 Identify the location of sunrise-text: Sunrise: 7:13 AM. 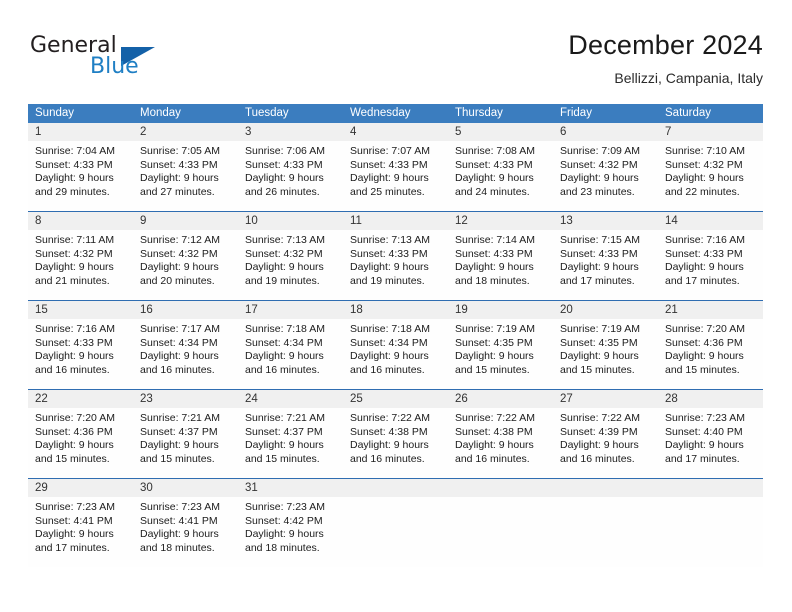
(285, 240).